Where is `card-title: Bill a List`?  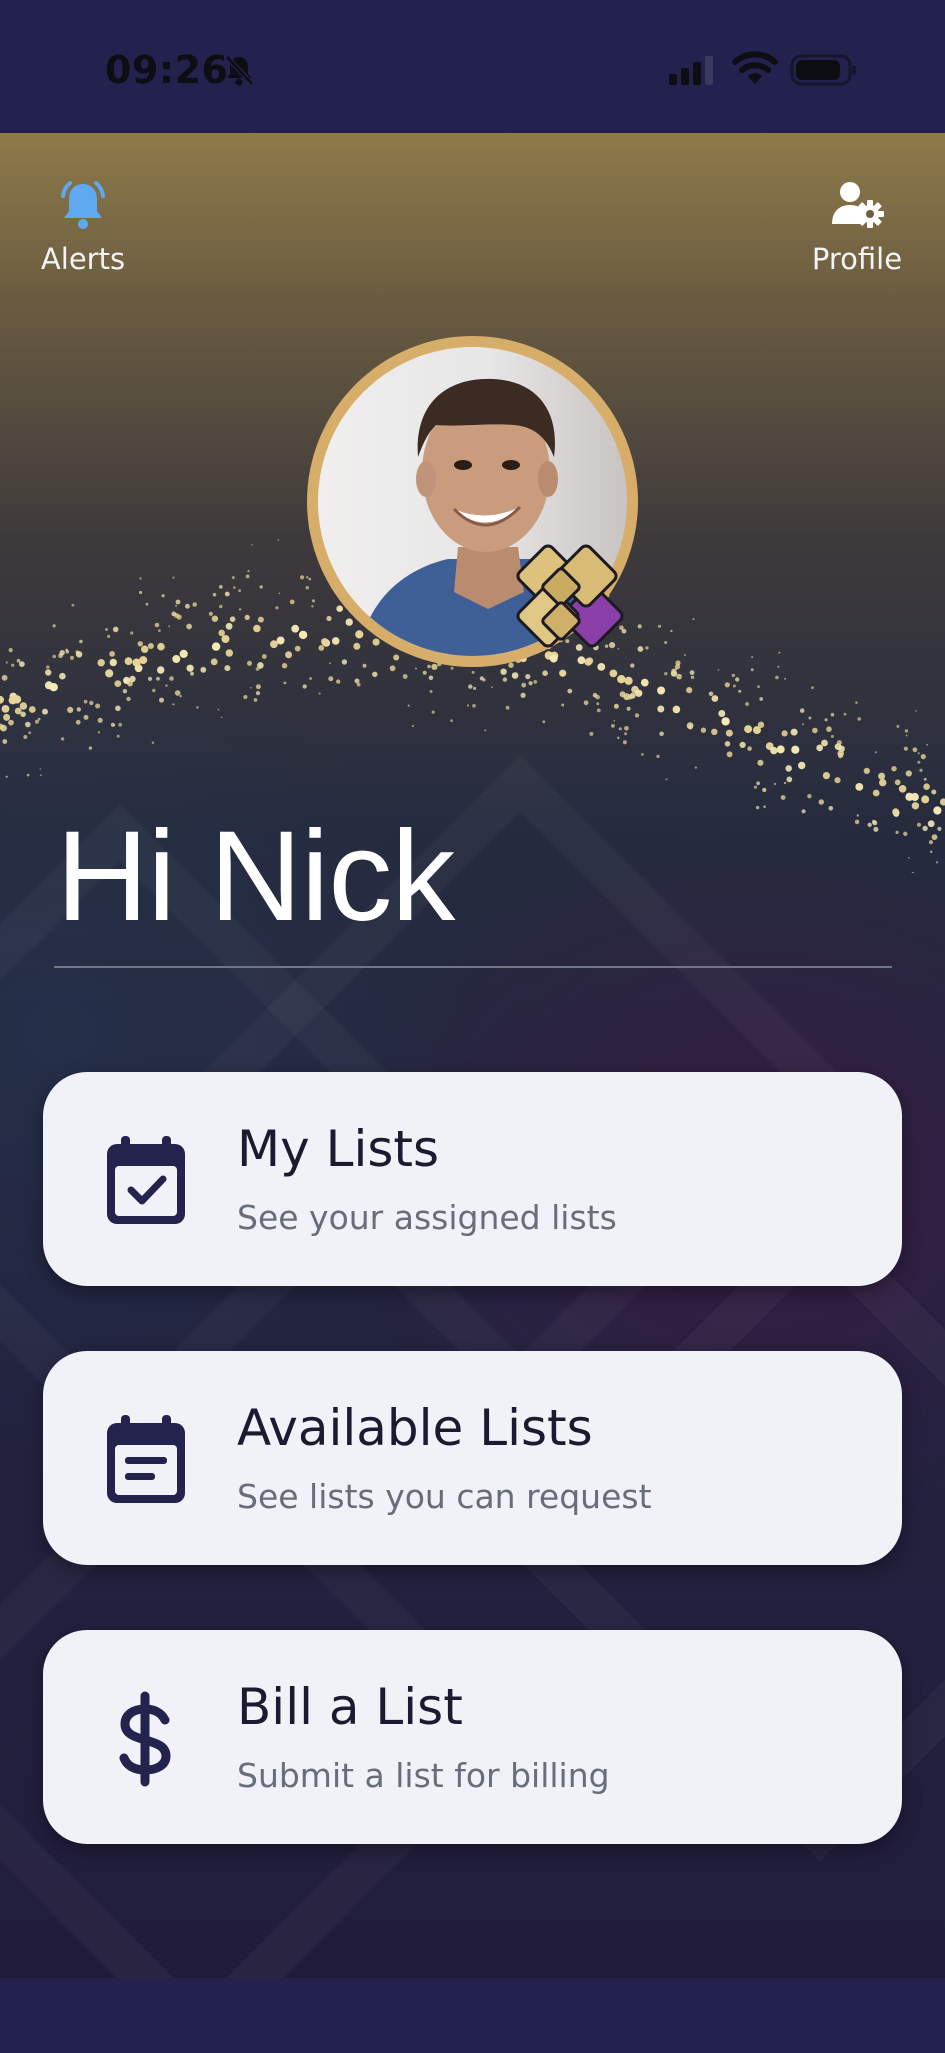
card-title: Bill a List is located at coordinates (350, 1707).